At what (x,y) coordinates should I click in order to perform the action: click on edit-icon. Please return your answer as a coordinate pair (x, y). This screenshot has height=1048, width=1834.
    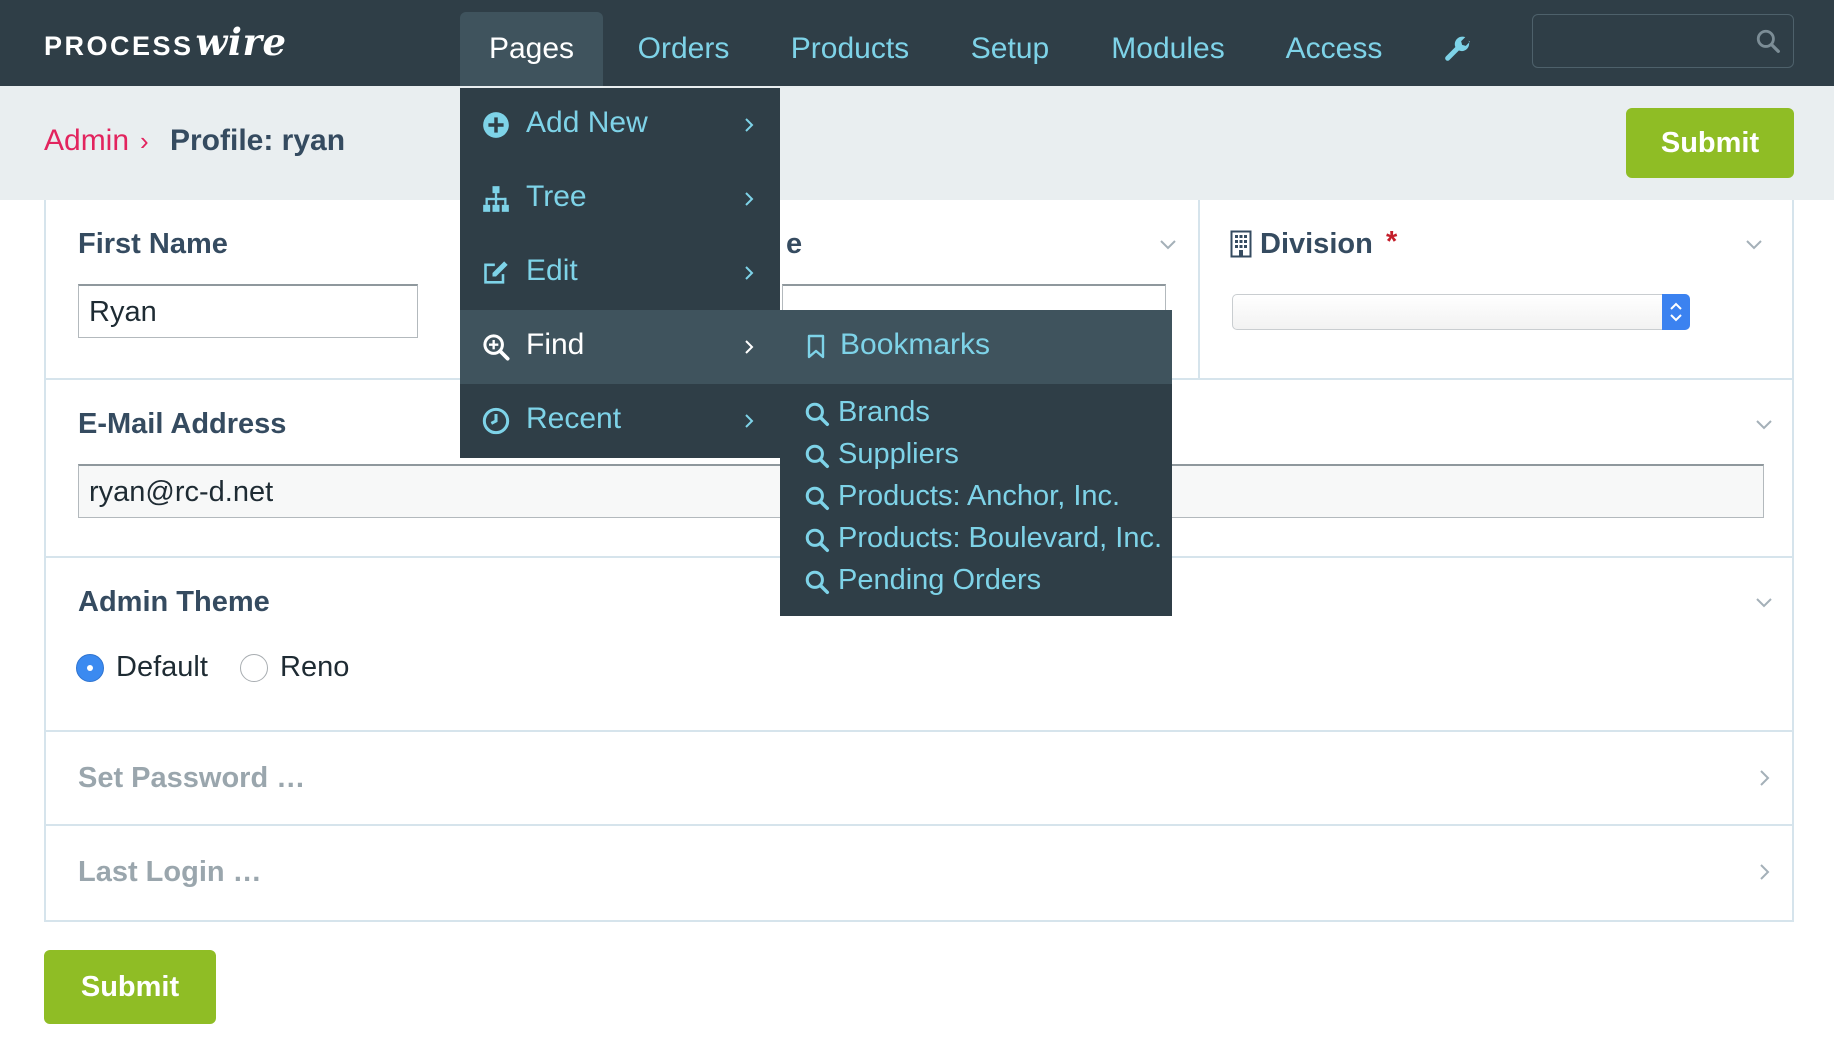
    Looking at the image, I should click on (496, 272).